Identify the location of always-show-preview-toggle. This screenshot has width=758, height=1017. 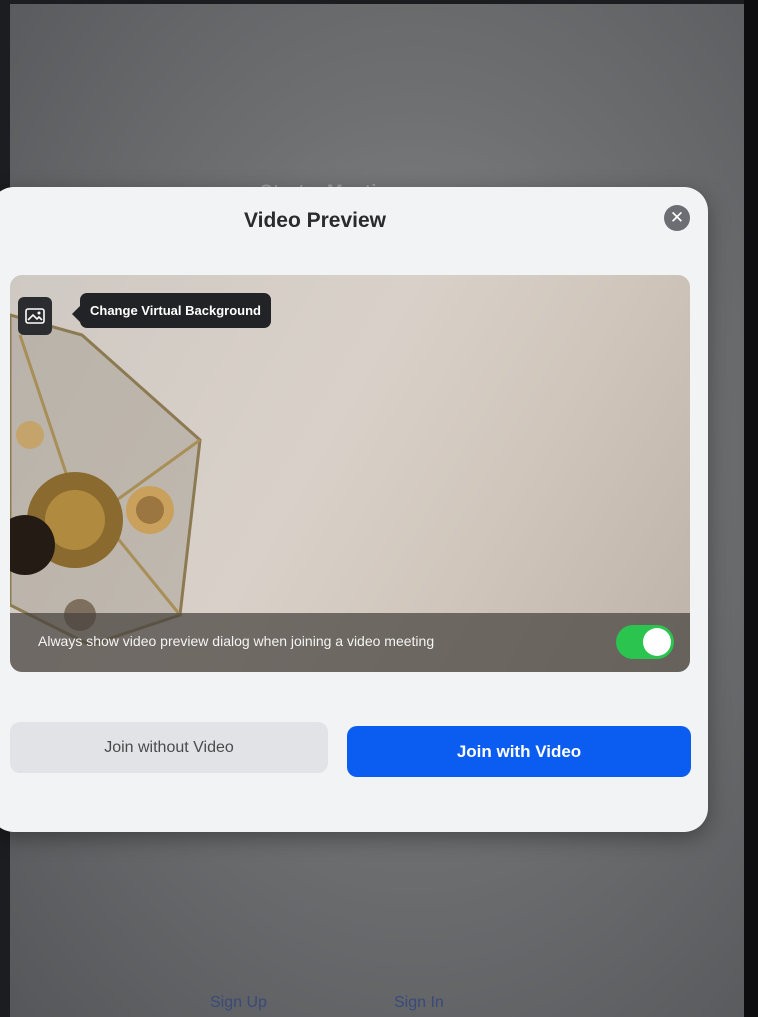
(645, 642).